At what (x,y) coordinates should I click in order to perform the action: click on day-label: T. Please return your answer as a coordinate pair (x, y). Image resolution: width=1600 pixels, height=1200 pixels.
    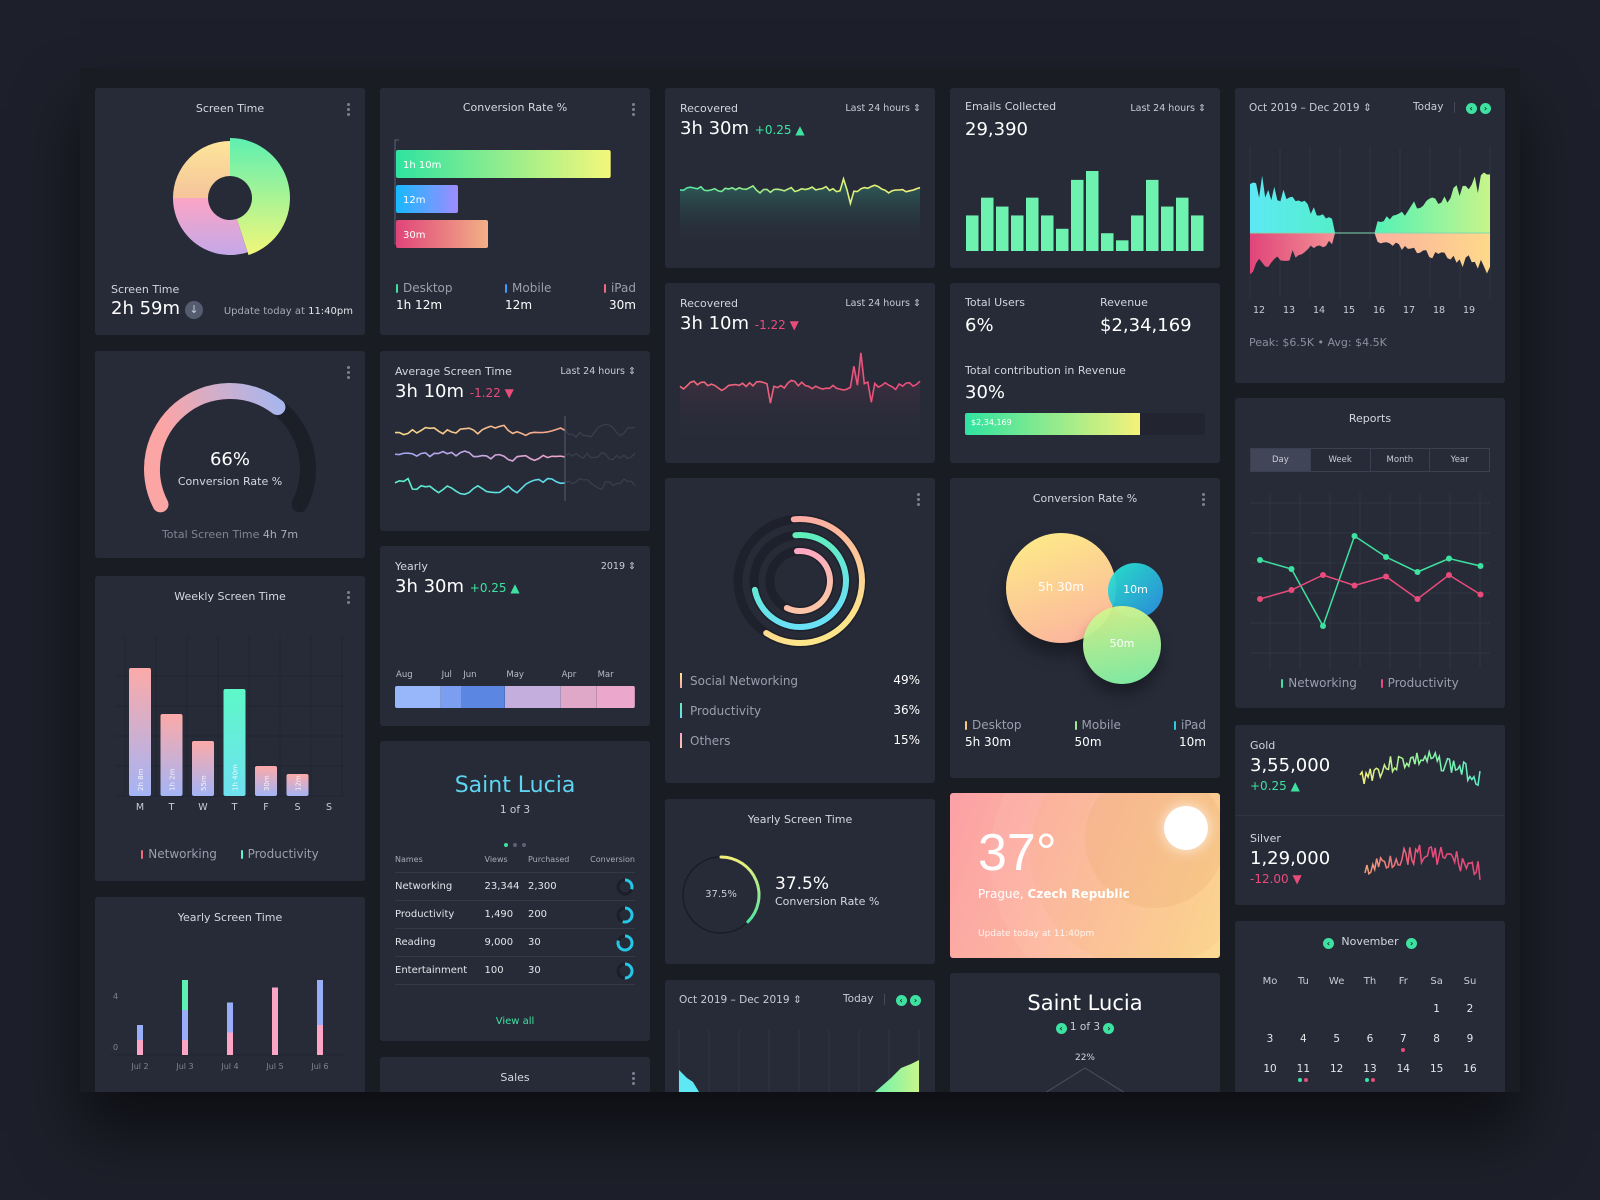
    Looking at the image, I should click on (234, 807).